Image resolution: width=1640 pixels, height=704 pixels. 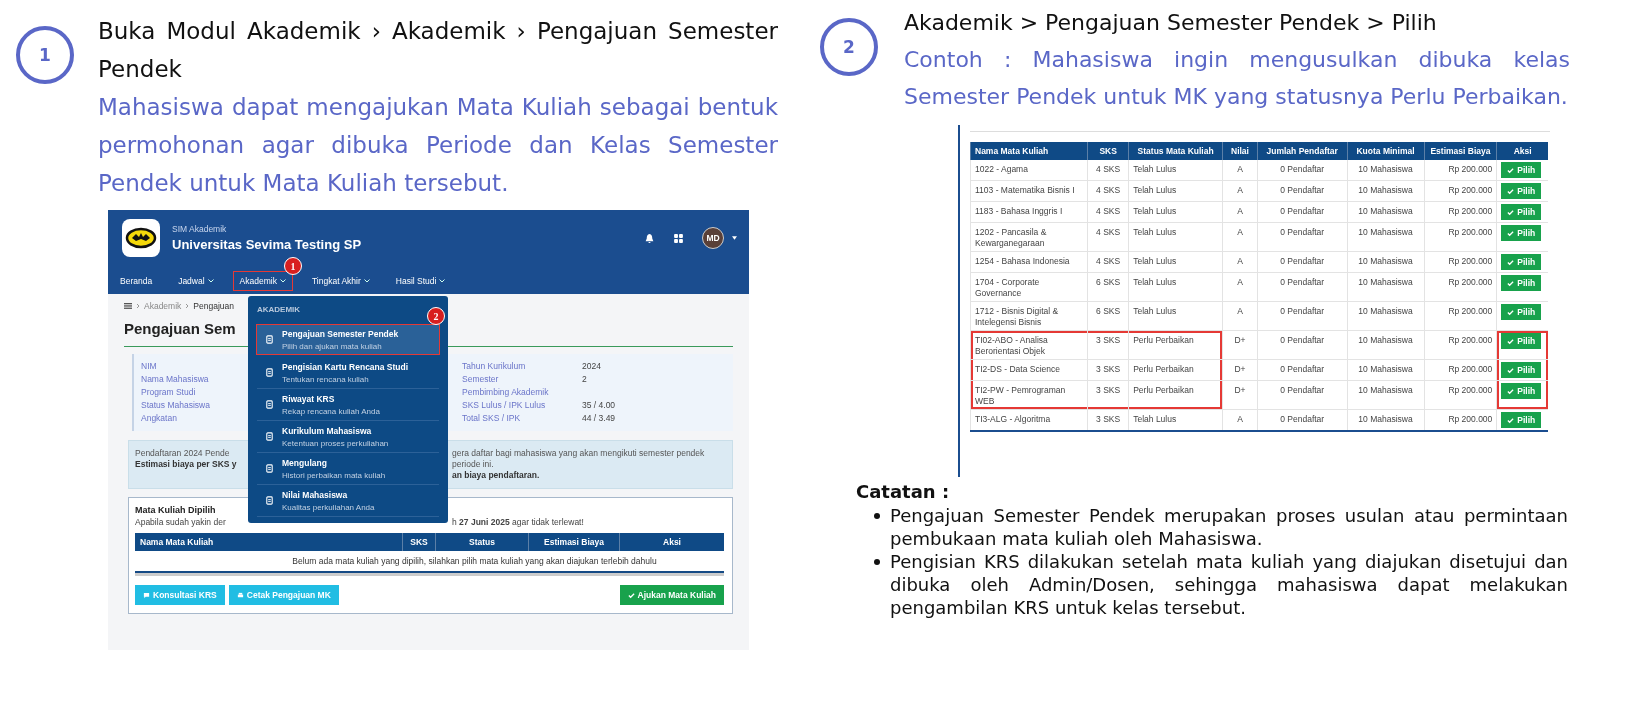 I want to click on column-header: Jumlah Pendaftar, so click(x=1302, y=151).